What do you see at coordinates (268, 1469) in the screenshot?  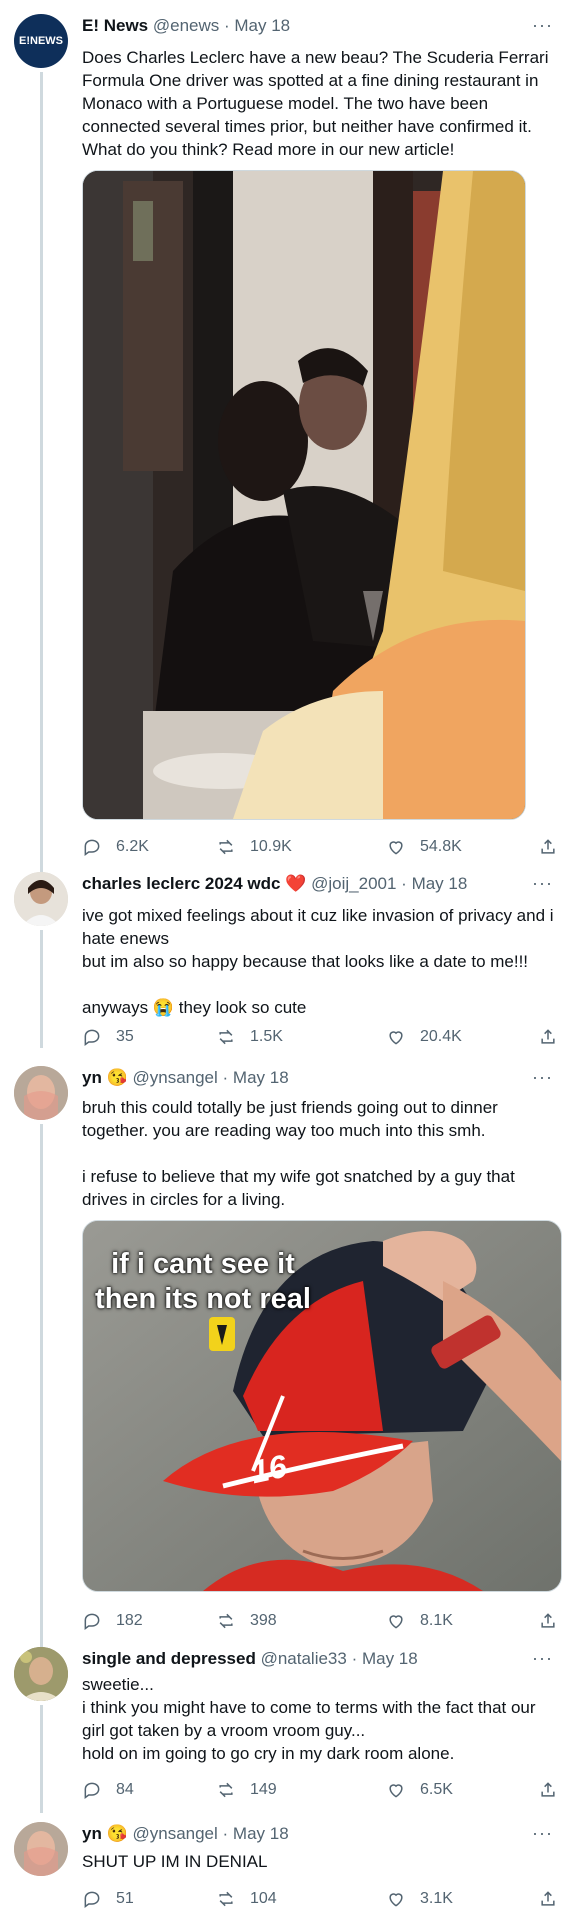 I see `cap-number: 16` at bounding box center [268, 1469].